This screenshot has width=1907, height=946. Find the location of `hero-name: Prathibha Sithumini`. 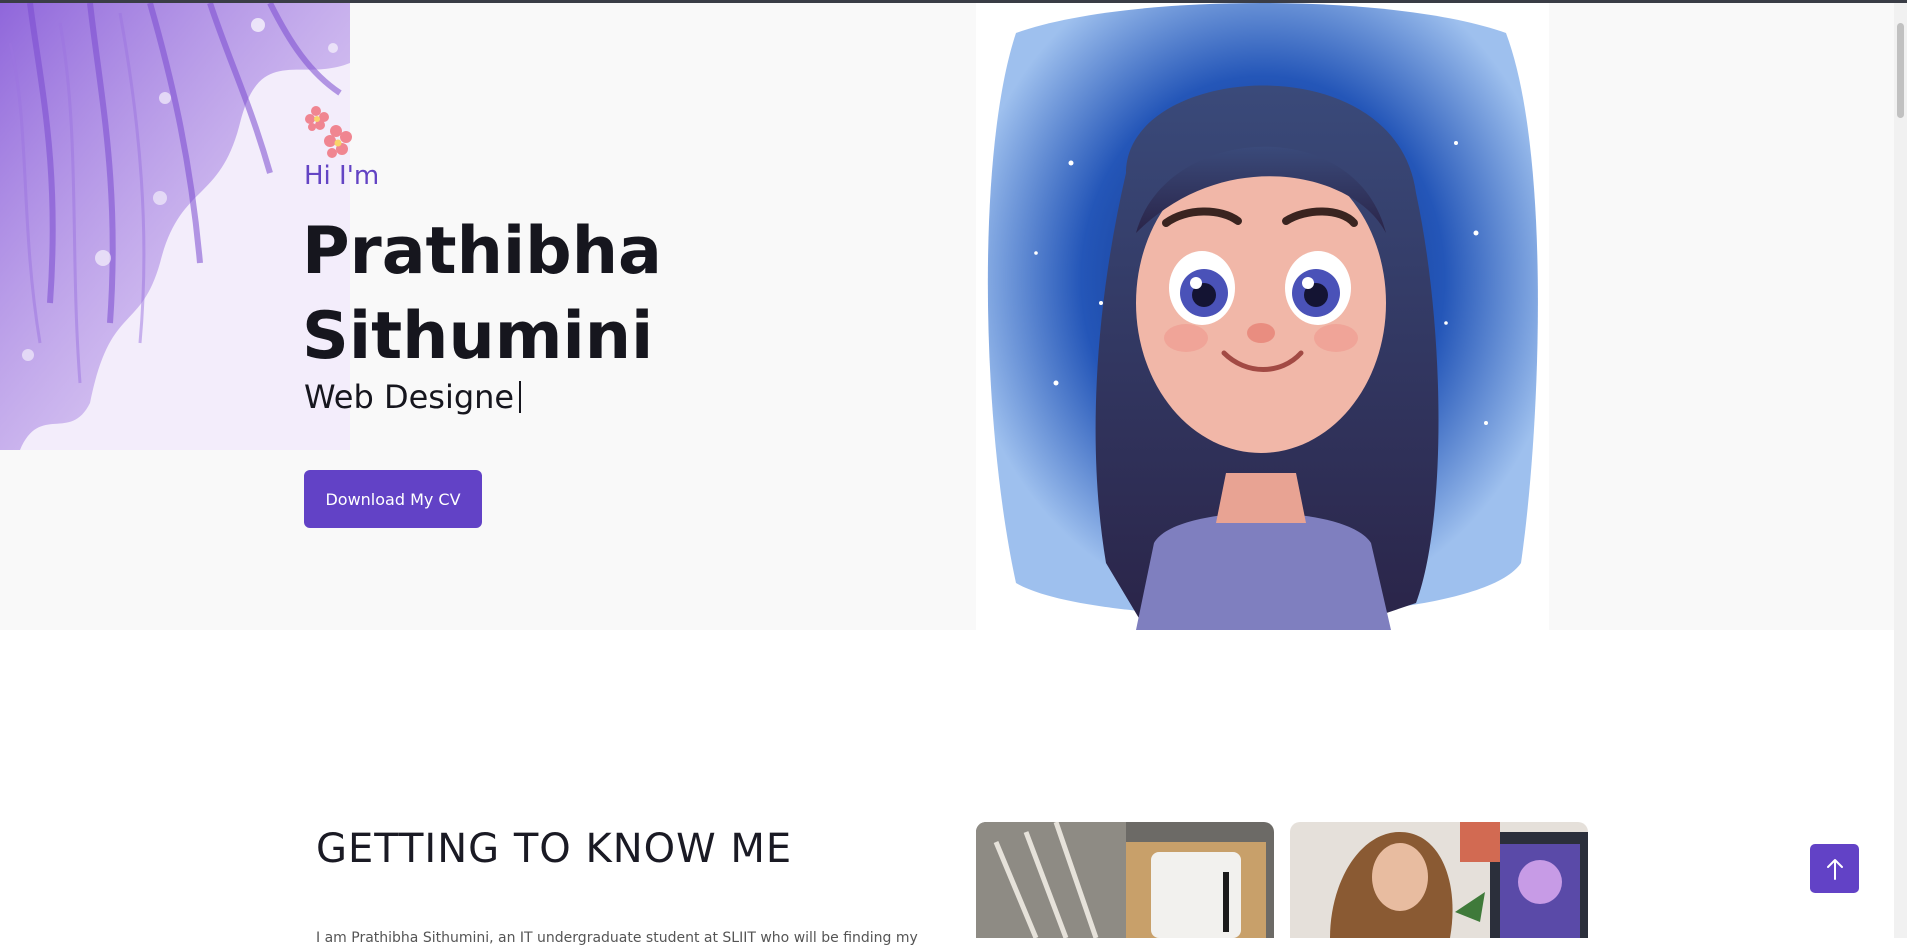

hero-name: Prathibha Sithumini is located at coordinates (482, 294).